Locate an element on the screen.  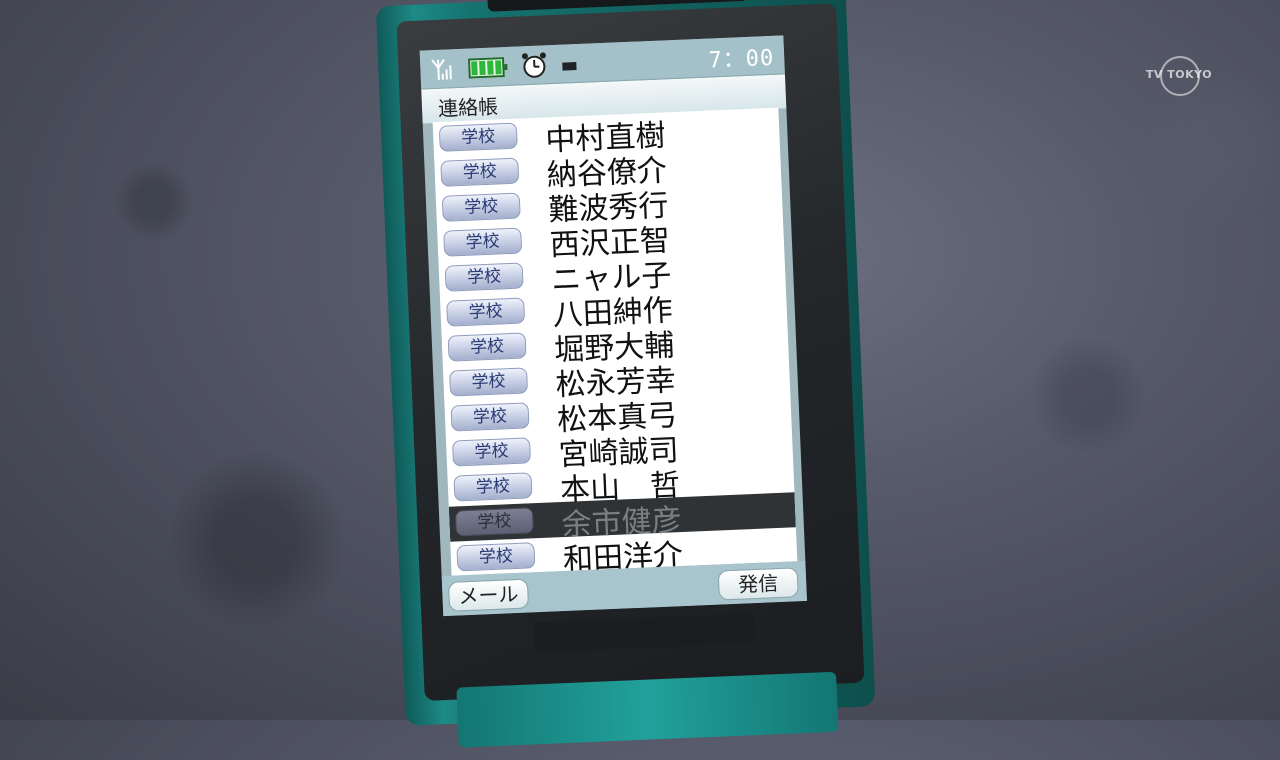
mail-softkey-button: メール is located at coordinates (488, 595).